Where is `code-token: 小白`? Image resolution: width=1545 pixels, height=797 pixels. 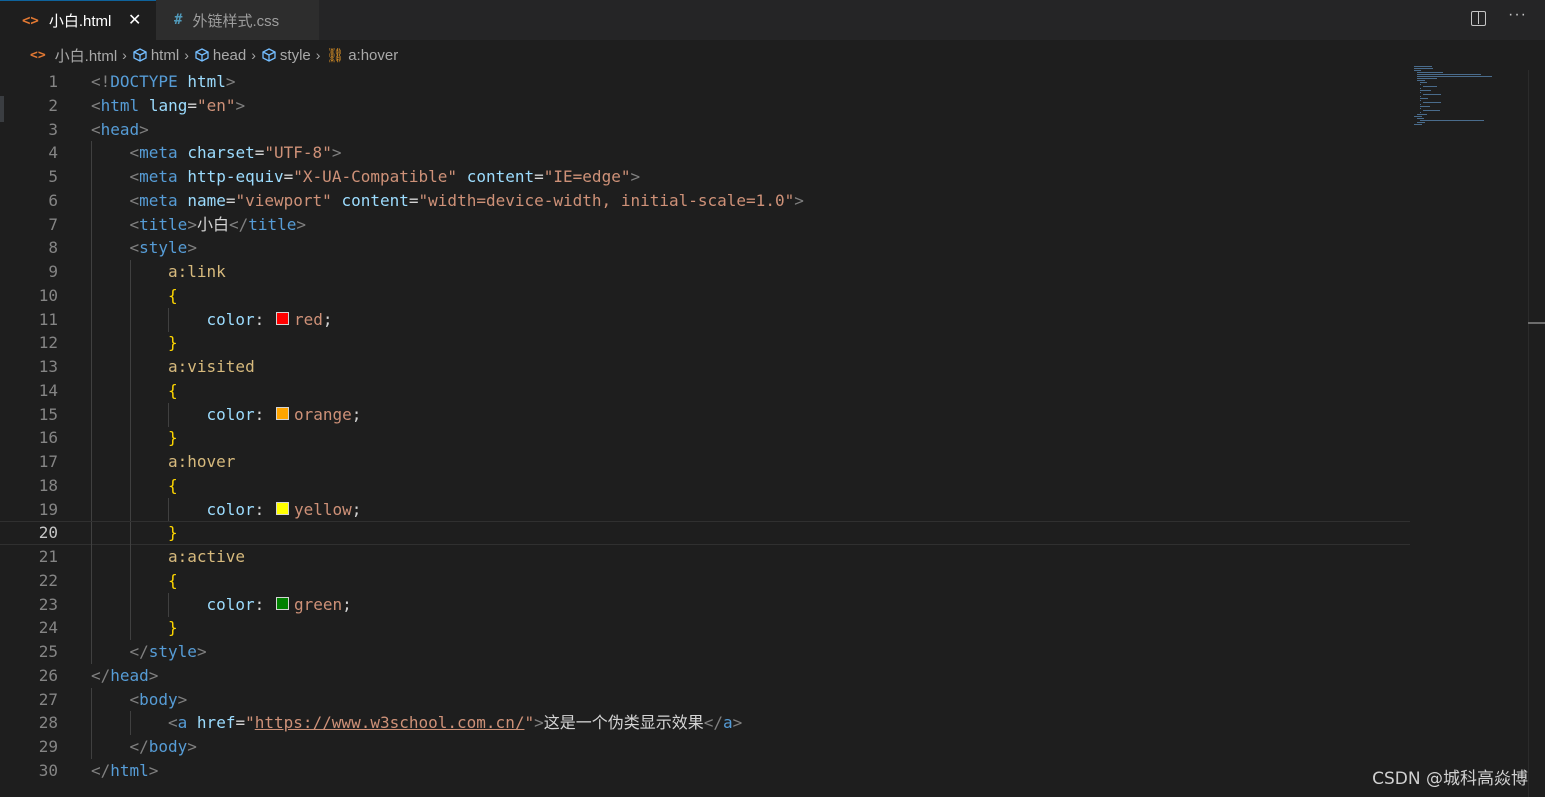
code-token: 小白 is located at coordinates (212, 224).